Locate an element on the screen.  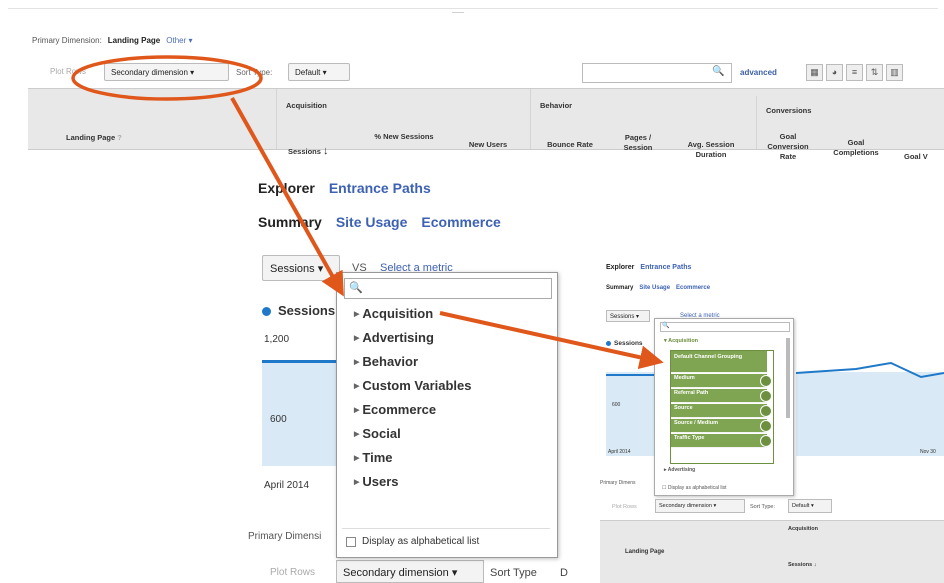
bar-view-icon: ≡ is located at coordinates (854, 72).